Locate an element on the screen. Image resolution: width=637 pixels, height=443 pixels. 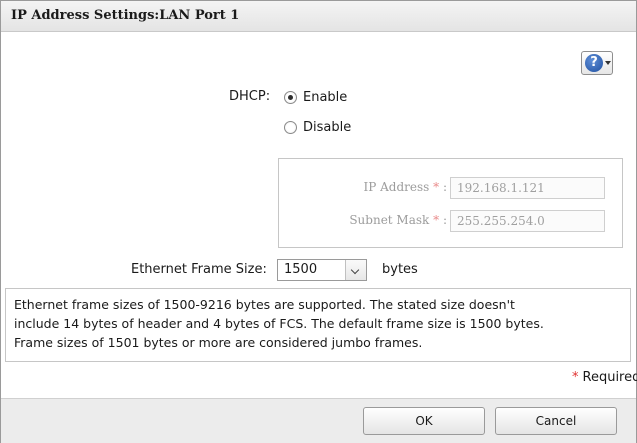
subnet-mask-field: 255.255.254.0 is located at coordinates (527, 221).